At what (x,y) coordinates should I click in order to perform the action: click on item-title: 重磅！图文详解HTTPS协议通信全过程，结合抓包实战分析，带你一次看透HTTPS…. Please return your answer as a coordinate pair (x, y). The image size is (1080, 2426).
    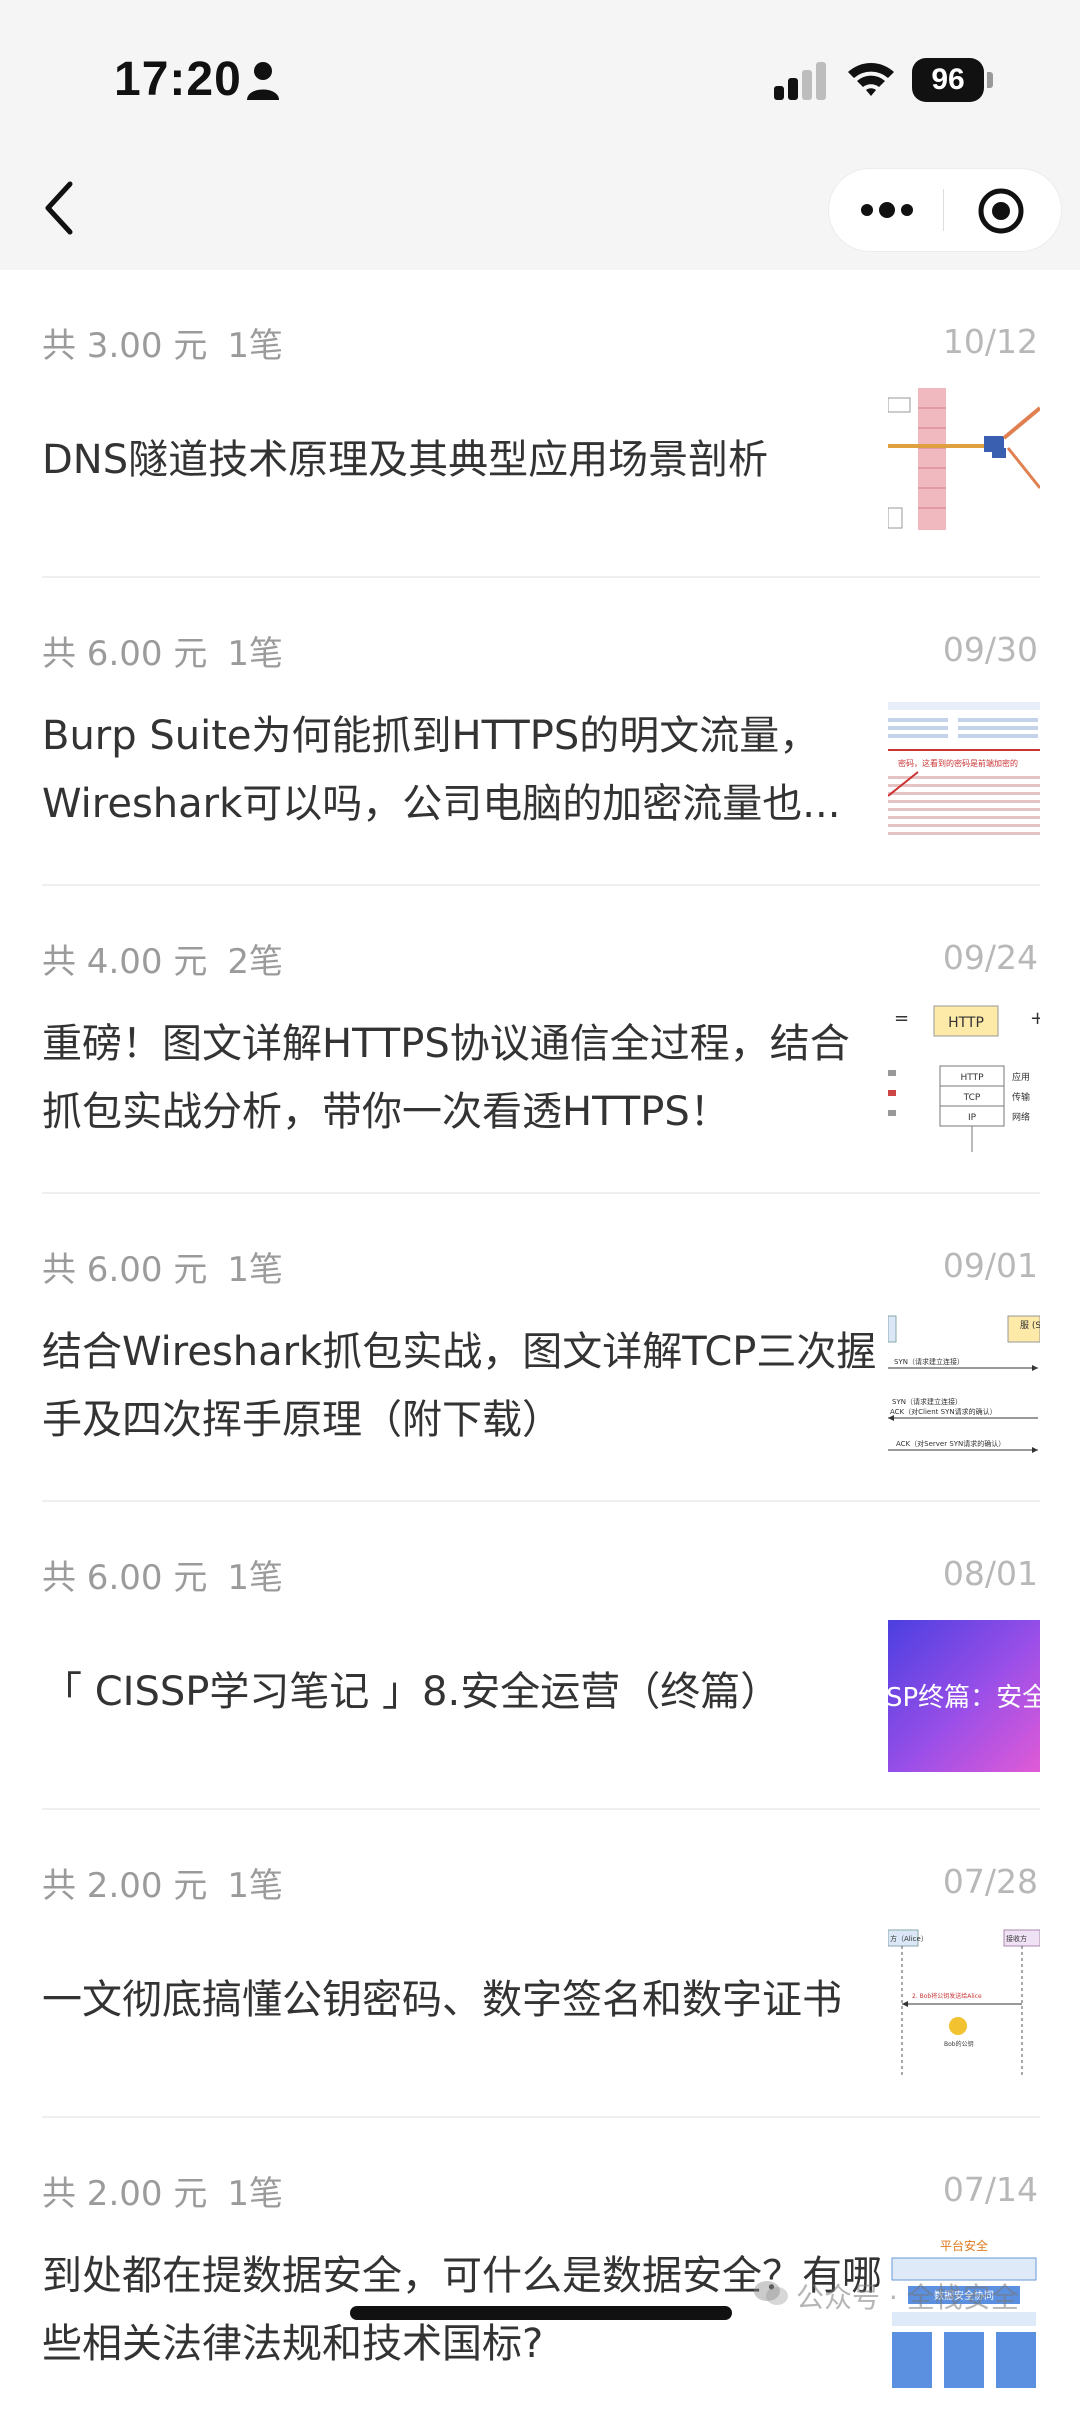
    Looking at the image, I should click on (462, 1078).